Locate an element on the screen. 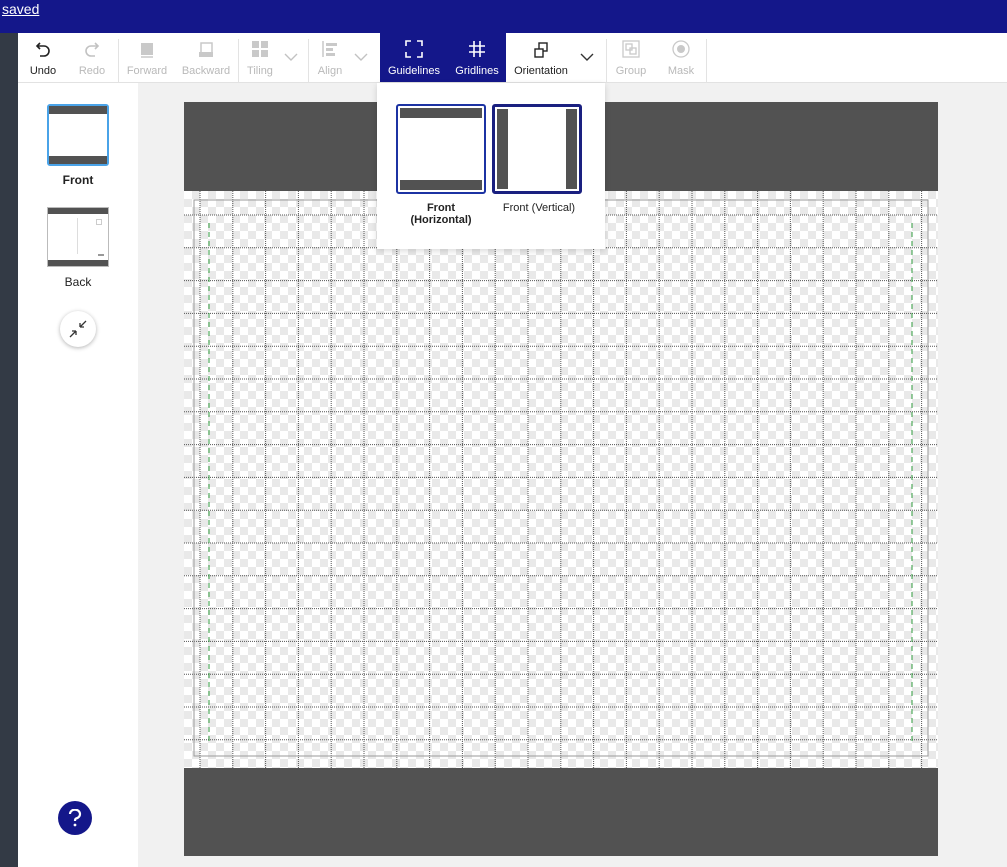 The width and height of the screenshot is (1007, 867). orientation-button: Orientation is located at coordinates (541, 57).